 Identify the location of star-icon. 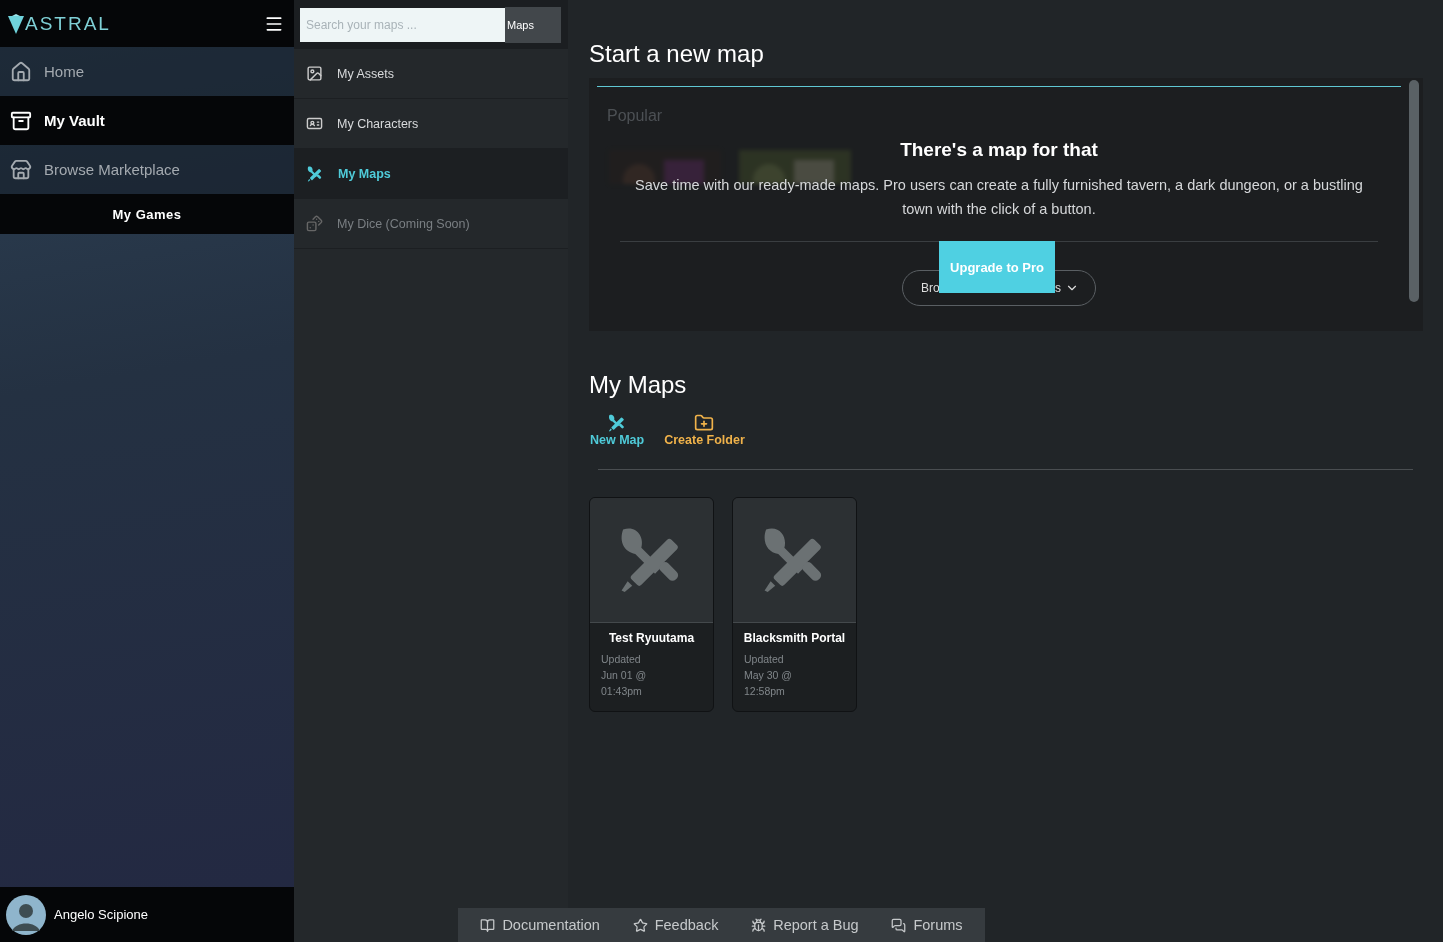
(640, 925).